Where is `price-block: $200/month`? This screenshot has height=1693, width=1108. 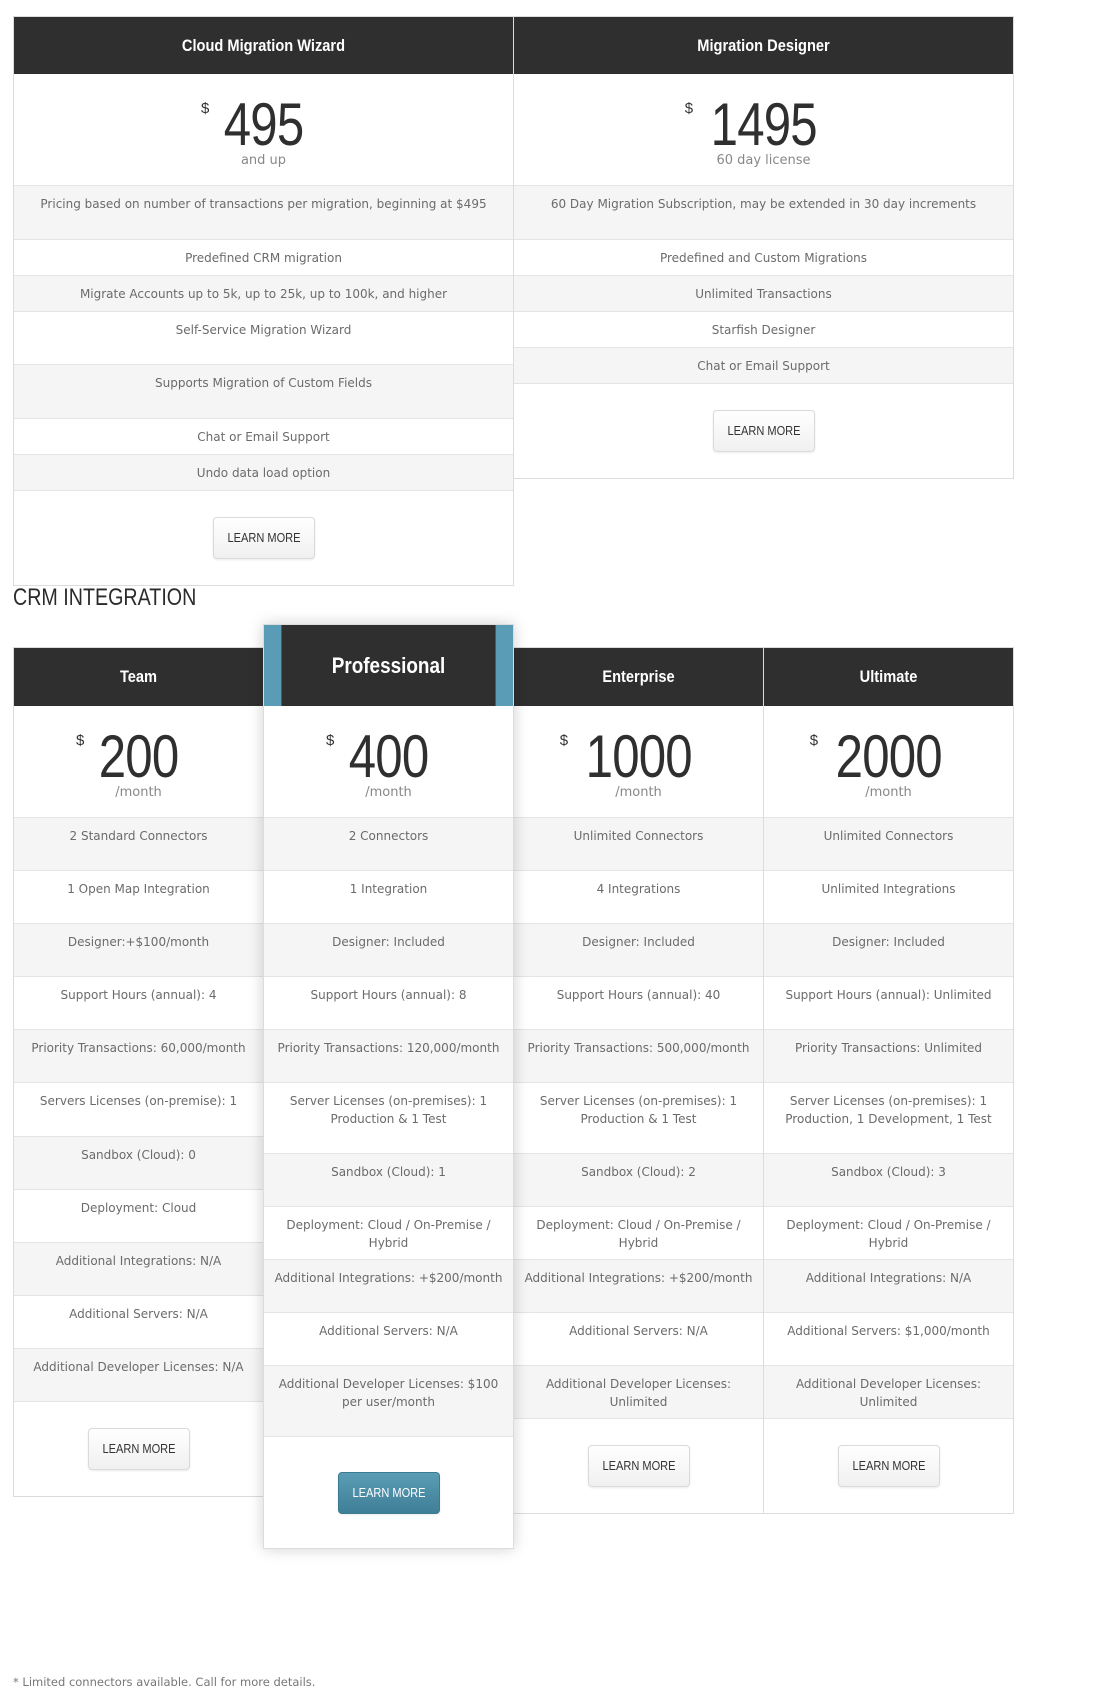 price-block: $200/month is located at coordinates (138, 762).